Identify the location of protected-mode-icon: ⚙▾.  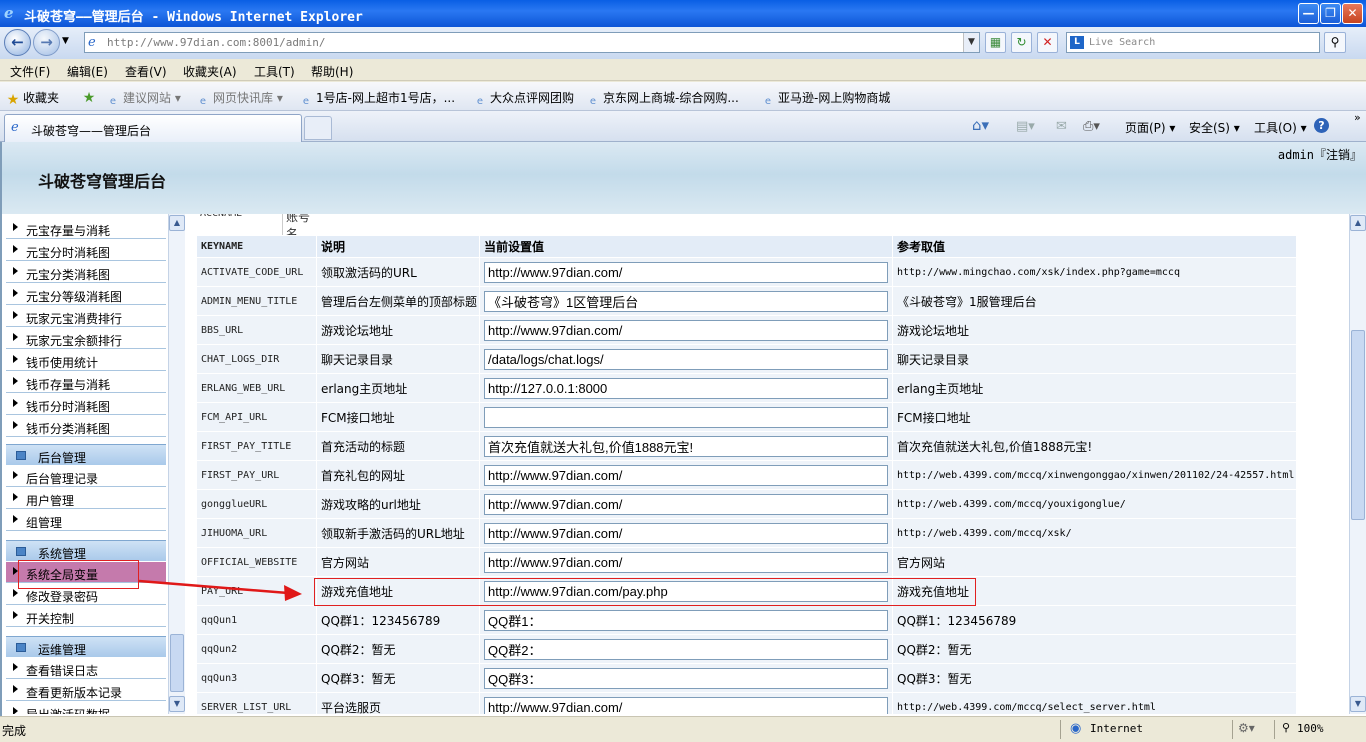
(1246, 728).